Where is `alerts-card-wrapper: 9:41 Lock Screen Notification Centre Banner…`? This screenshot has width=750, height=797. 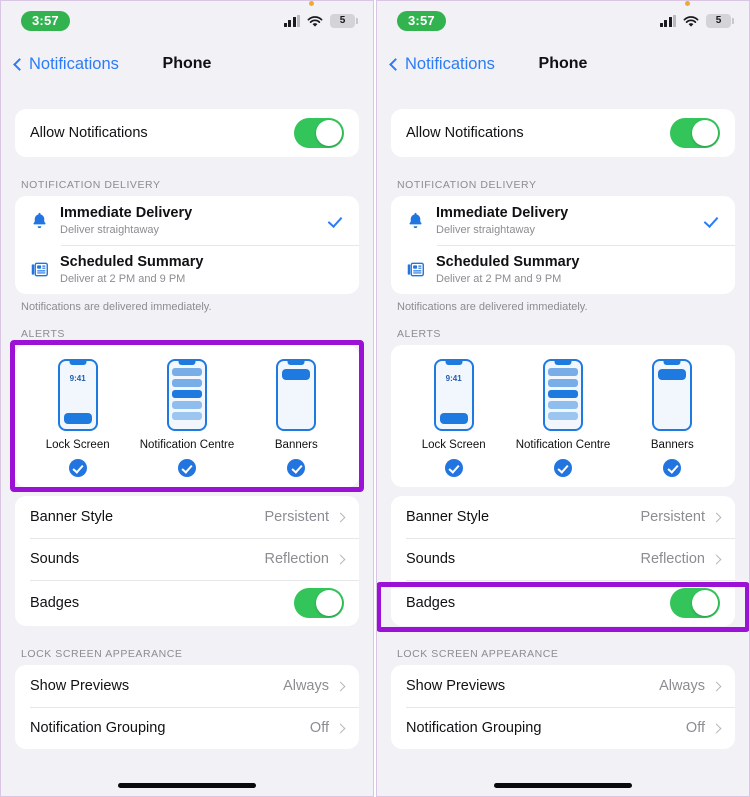 alerts-card-wrapper: 9:41 Lock Screen Notification Centre Banner… is located at coordinates (187, 416).